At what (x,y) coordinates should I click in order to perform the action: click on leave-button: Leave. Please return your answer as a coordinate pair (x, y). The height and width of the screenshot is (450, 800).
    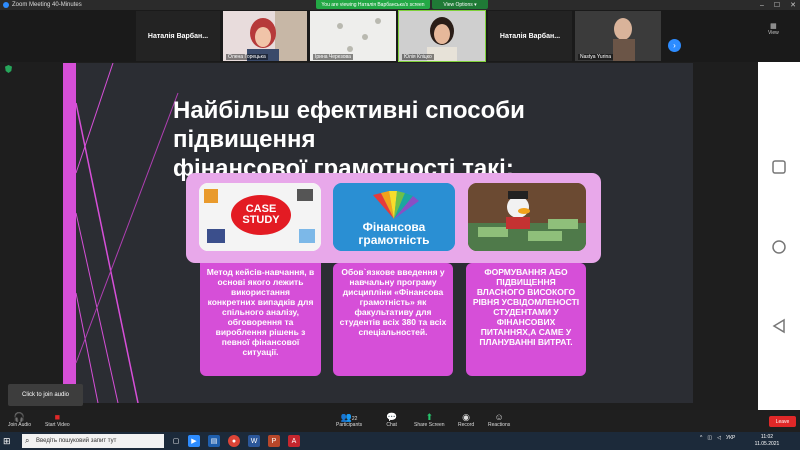
    Looking at the image, I should click on (782, 421).